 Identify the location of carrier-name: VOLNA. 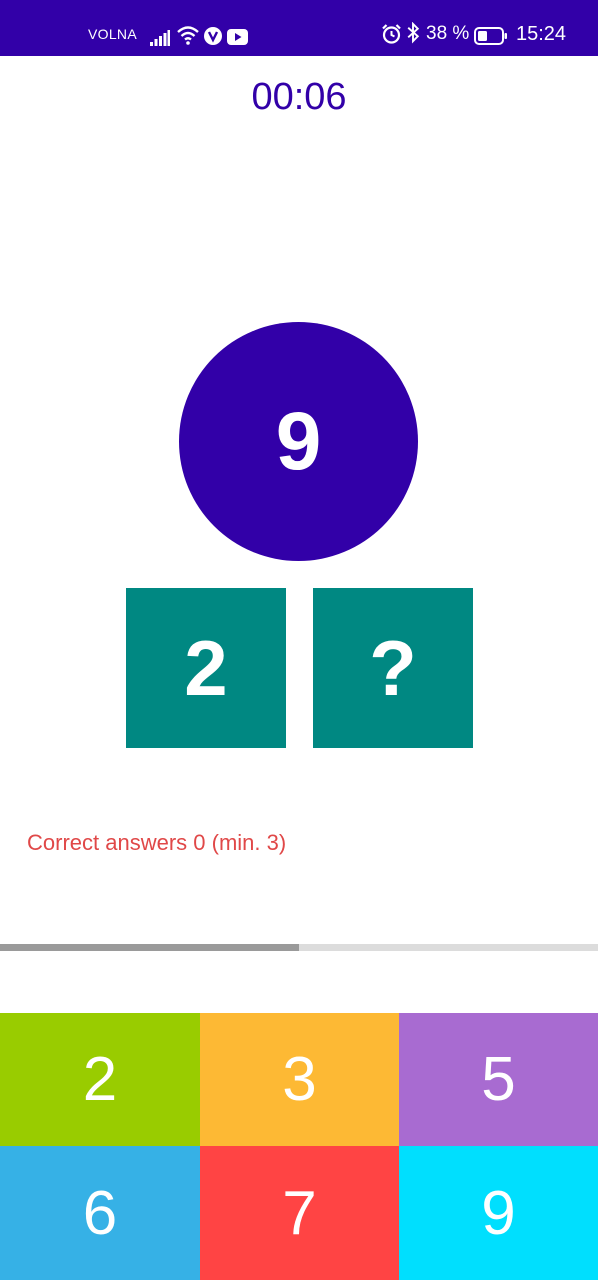
(112, 34).